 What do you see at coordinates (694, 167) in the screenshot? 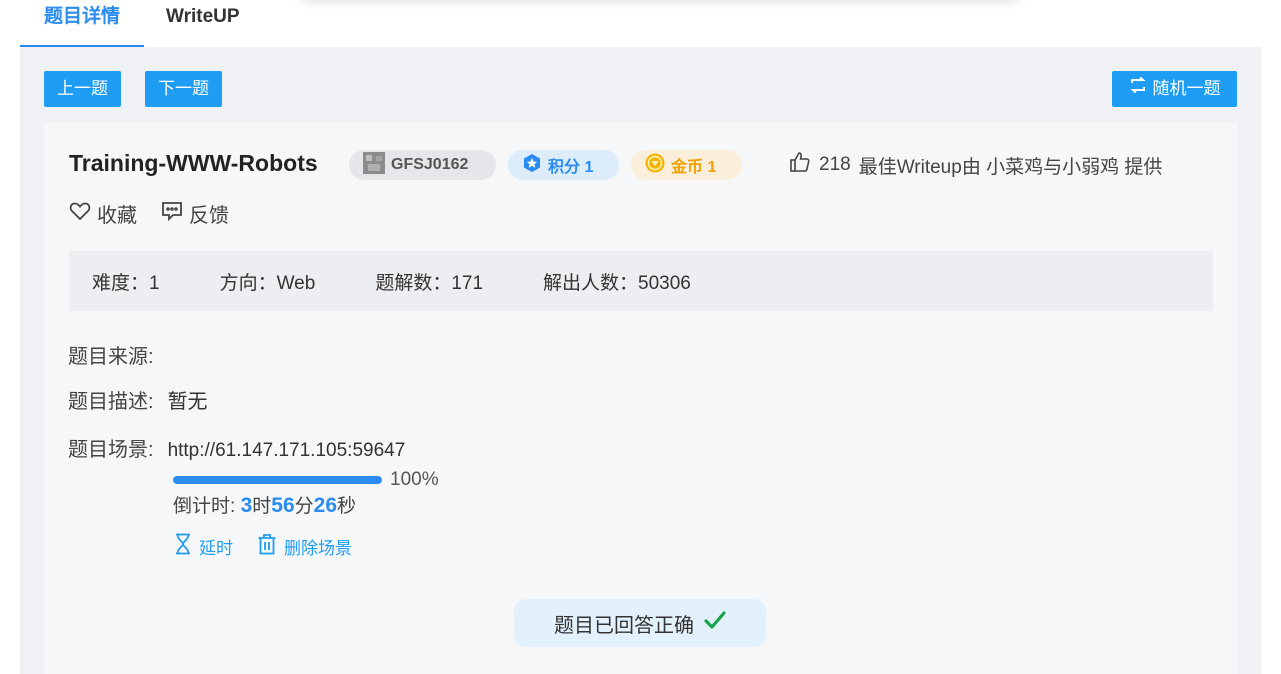
I see `coin-label: 金币 1` at bounding box center [694, 167].